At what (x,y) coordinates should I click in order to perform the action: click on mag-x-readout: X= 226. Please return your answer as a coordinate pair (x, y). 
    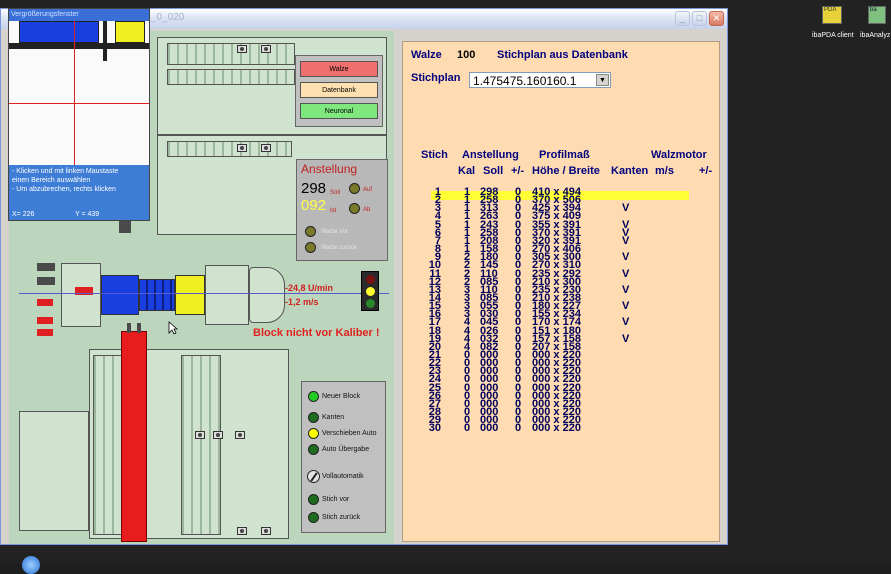
    Looking at the image, I should click on (23, 214).